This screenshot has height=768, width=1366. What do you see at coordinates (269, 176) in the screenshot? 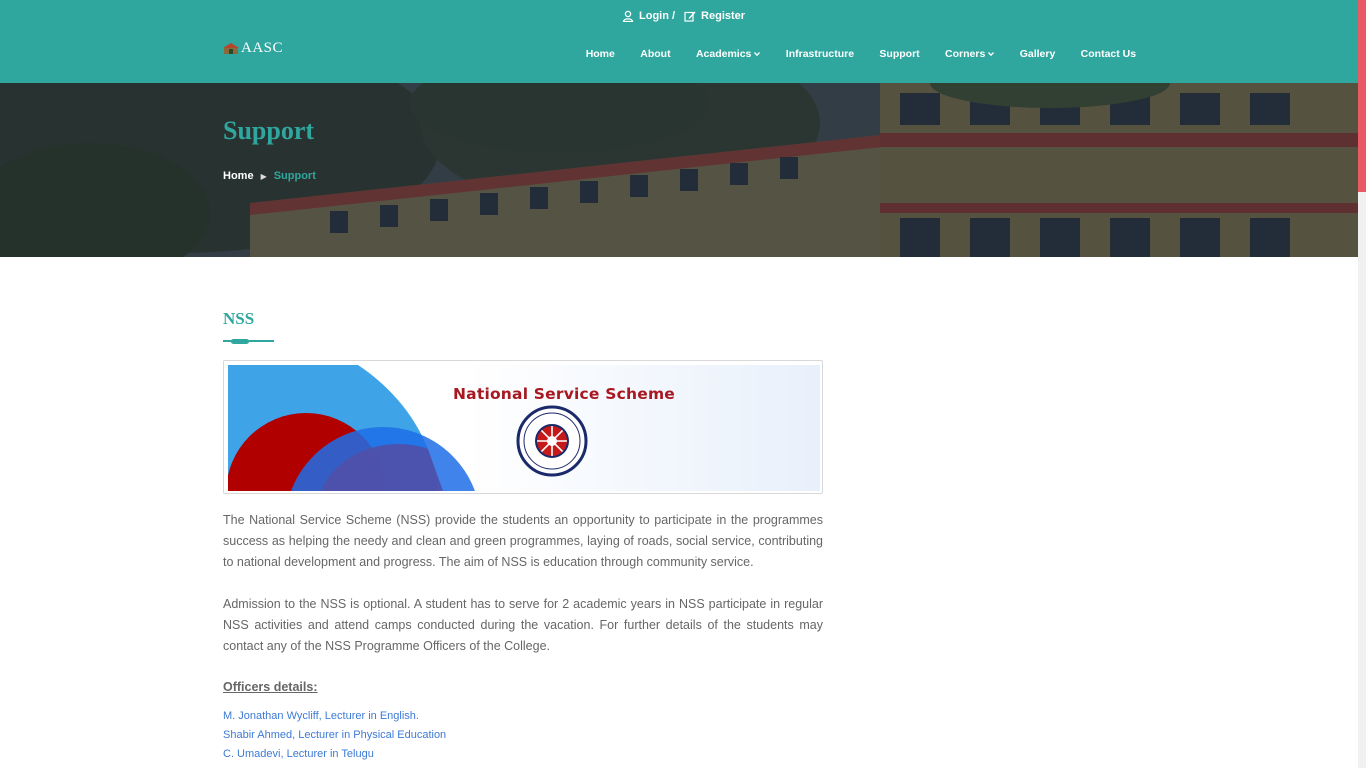
I see `breadcrumb: Home ▶ Support` at bounding box center [269, 176].